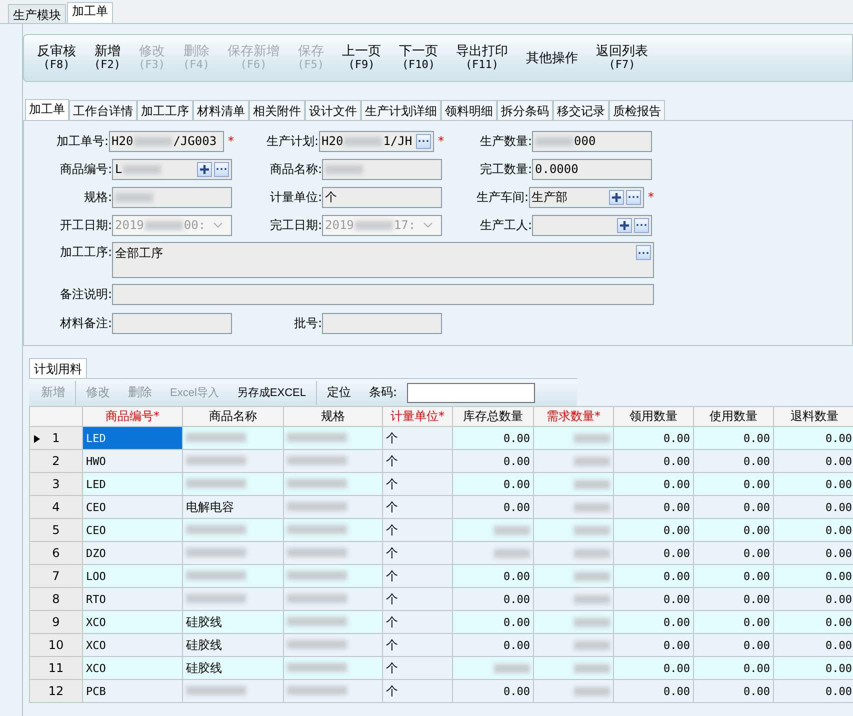 The height and width of the screenshot is (716, 853). What do you see at coordinates (139, 253) in the screenshot?
I see `field-value: 全部工序` at bounding box center [139, 253].